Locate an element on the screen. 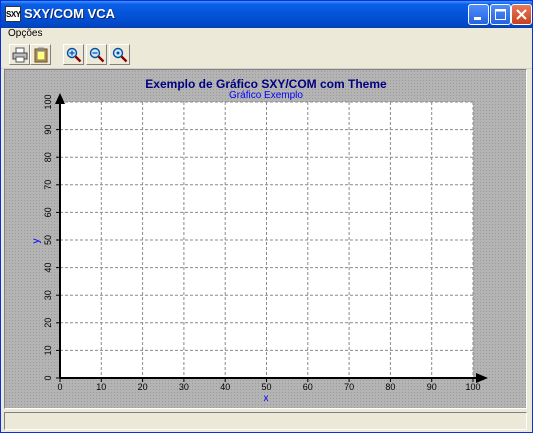  zoom-reset-icon is located at coordinates (120, 55).